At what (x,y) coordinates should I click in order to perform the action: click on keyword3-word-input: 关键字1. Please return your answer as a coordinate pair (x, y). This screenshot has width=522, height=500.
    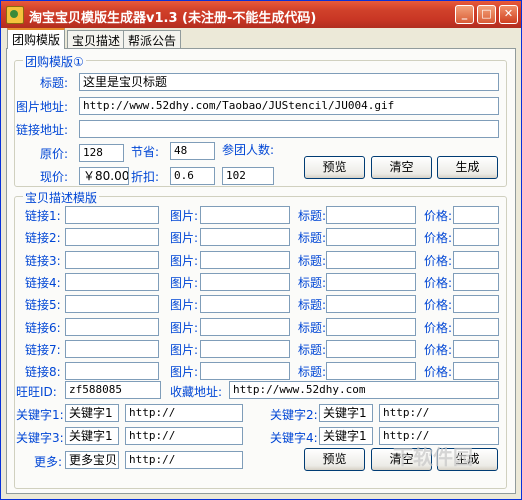
    Looking at the image, I should click on (92, 436).